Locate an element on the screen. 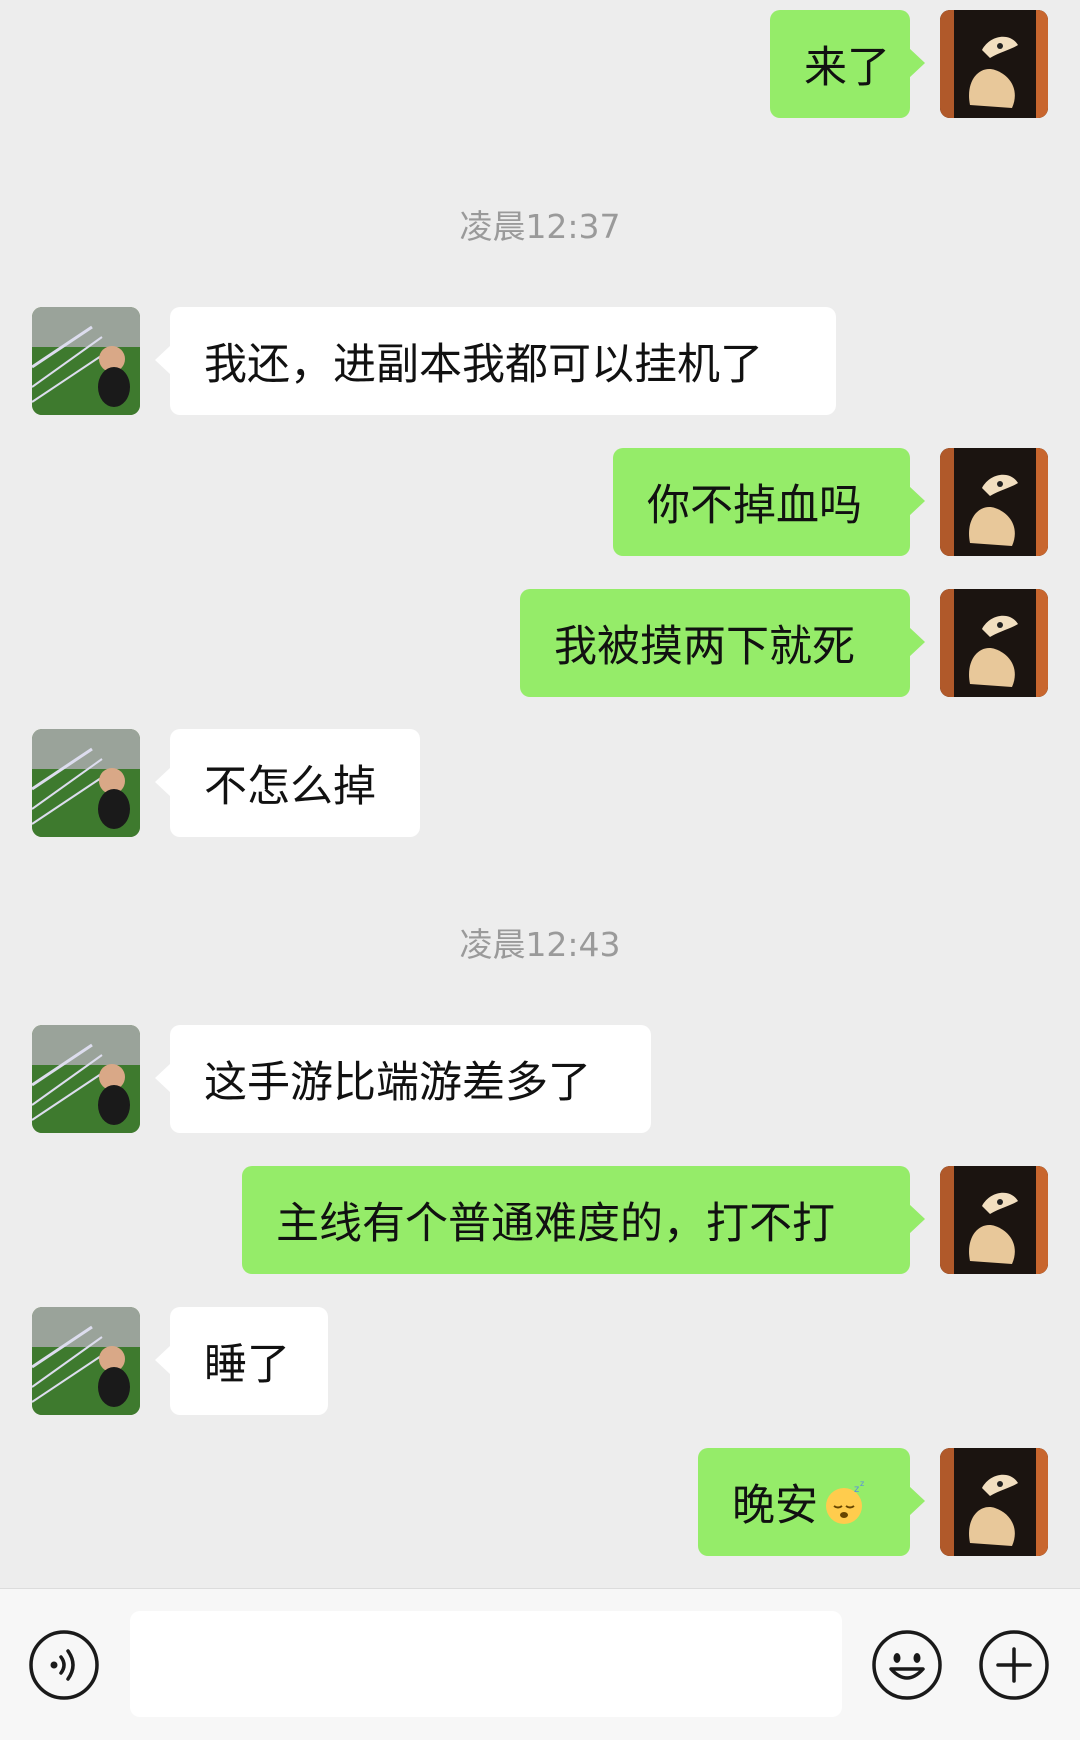 Image resolution: width=1080 pixels, height=1740 pixels. message-text: 我被摸两下就死 is located at coordinates (704, 647).